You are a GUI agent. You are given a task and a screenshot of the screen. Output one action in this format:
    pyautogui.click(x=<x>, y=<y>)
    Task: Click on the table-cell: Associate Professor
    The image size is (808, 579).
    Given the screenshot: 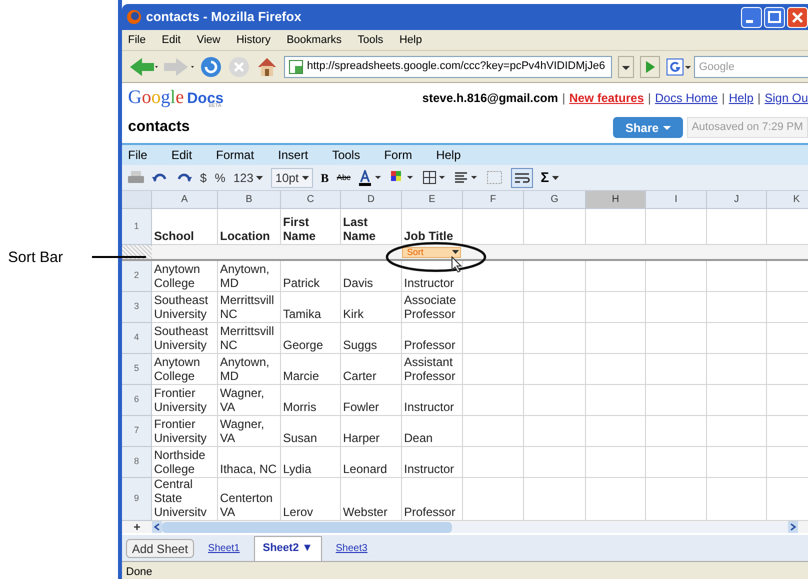 What is the action you would take?
    pyautogui.click(x=432, y=307)
    